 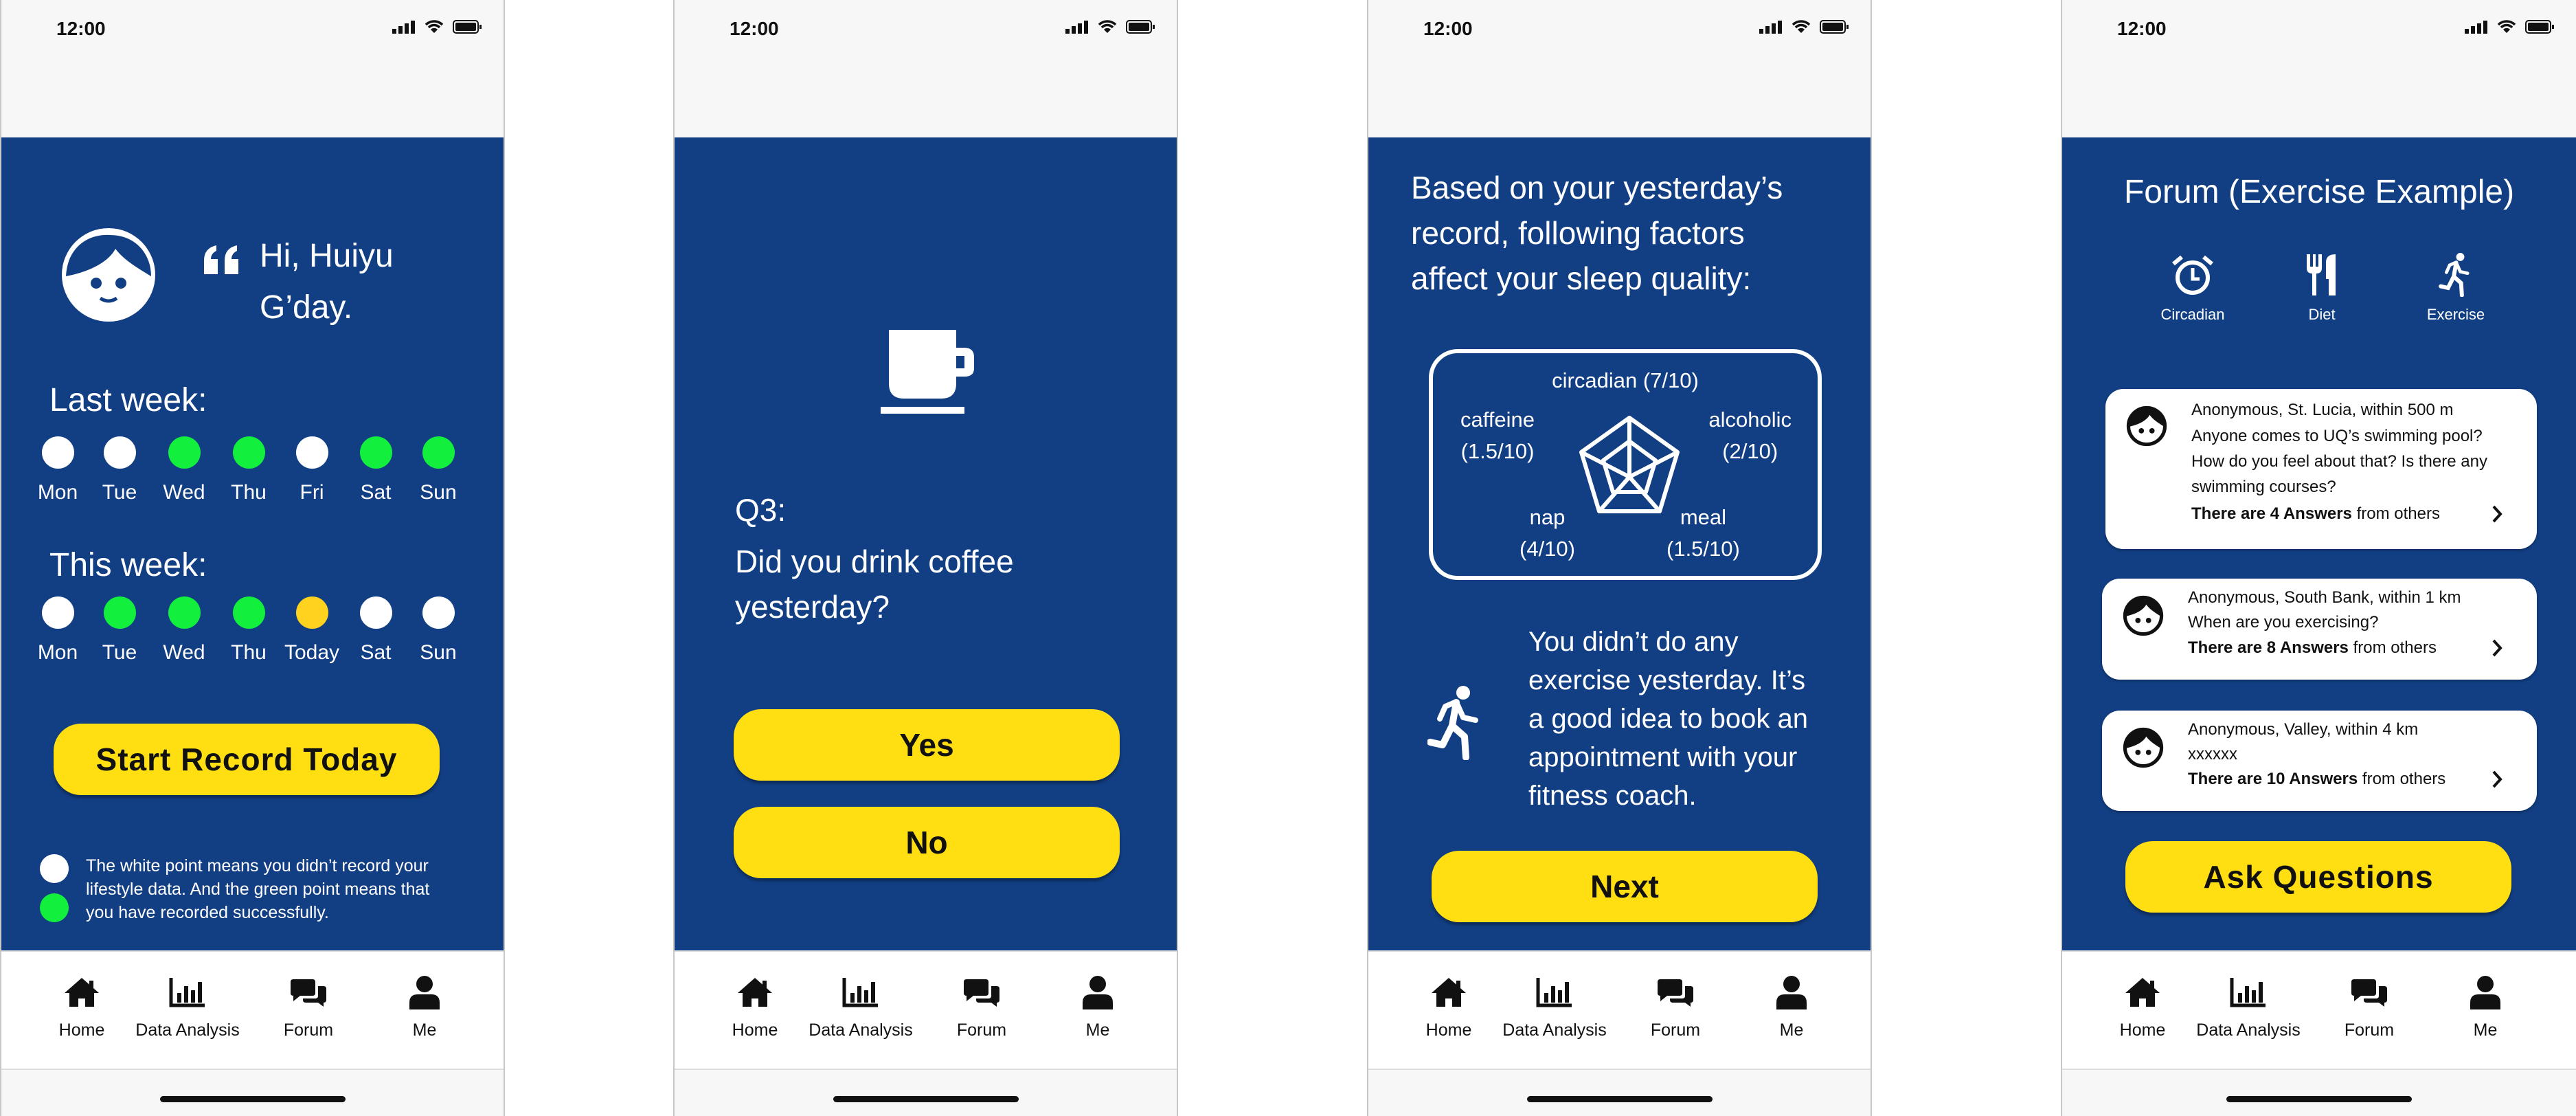 I want to click on post-line-3: swimming courses?, so click(x=2263, y=487).